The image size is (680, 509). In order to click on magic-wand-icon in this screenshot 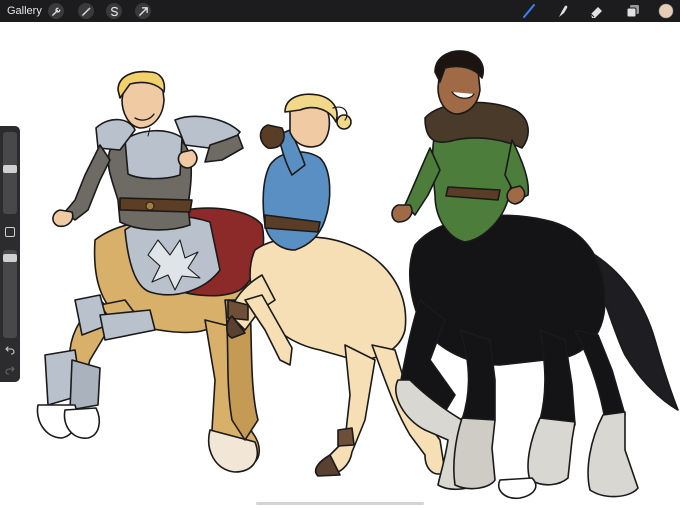, I will do `click(86, 11)`.